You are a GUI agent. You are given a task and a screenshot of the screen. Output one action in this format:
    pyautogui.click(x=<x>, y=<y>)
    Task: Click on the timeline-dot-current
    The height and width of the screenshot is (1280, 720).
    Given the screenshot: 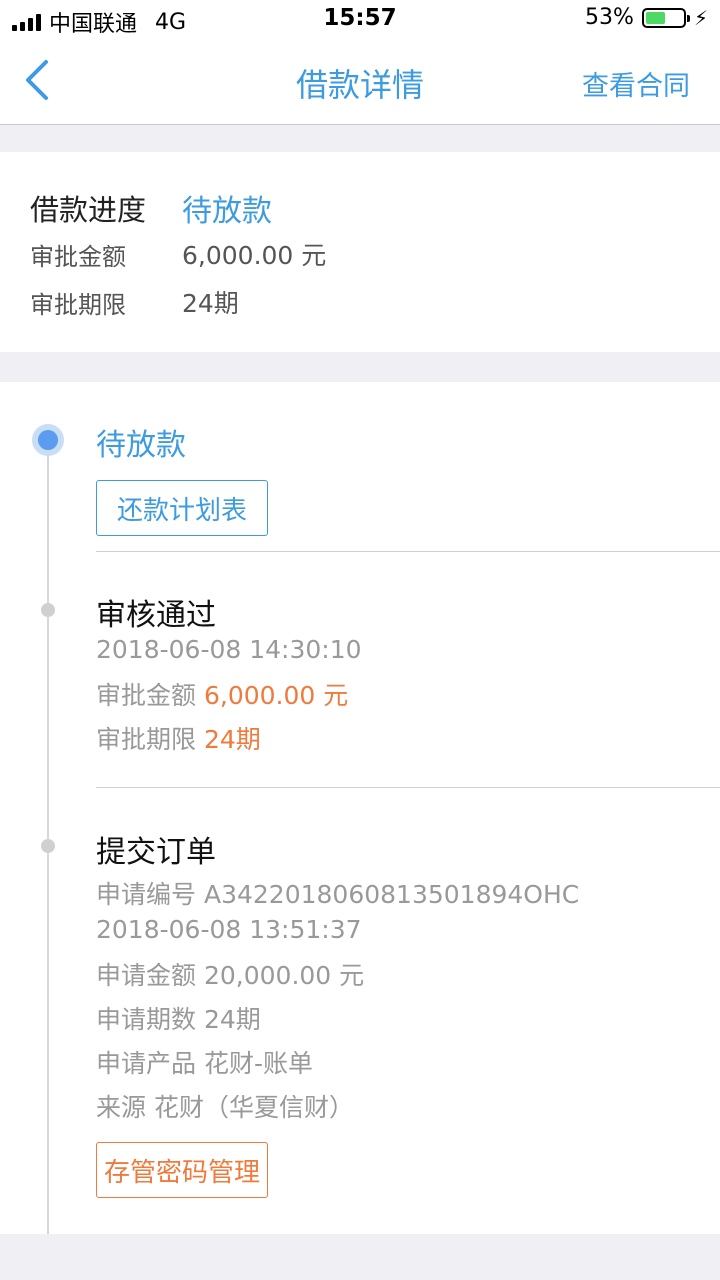 What is the action you would take?
    pyautogui.click(x=48, y=440)
    